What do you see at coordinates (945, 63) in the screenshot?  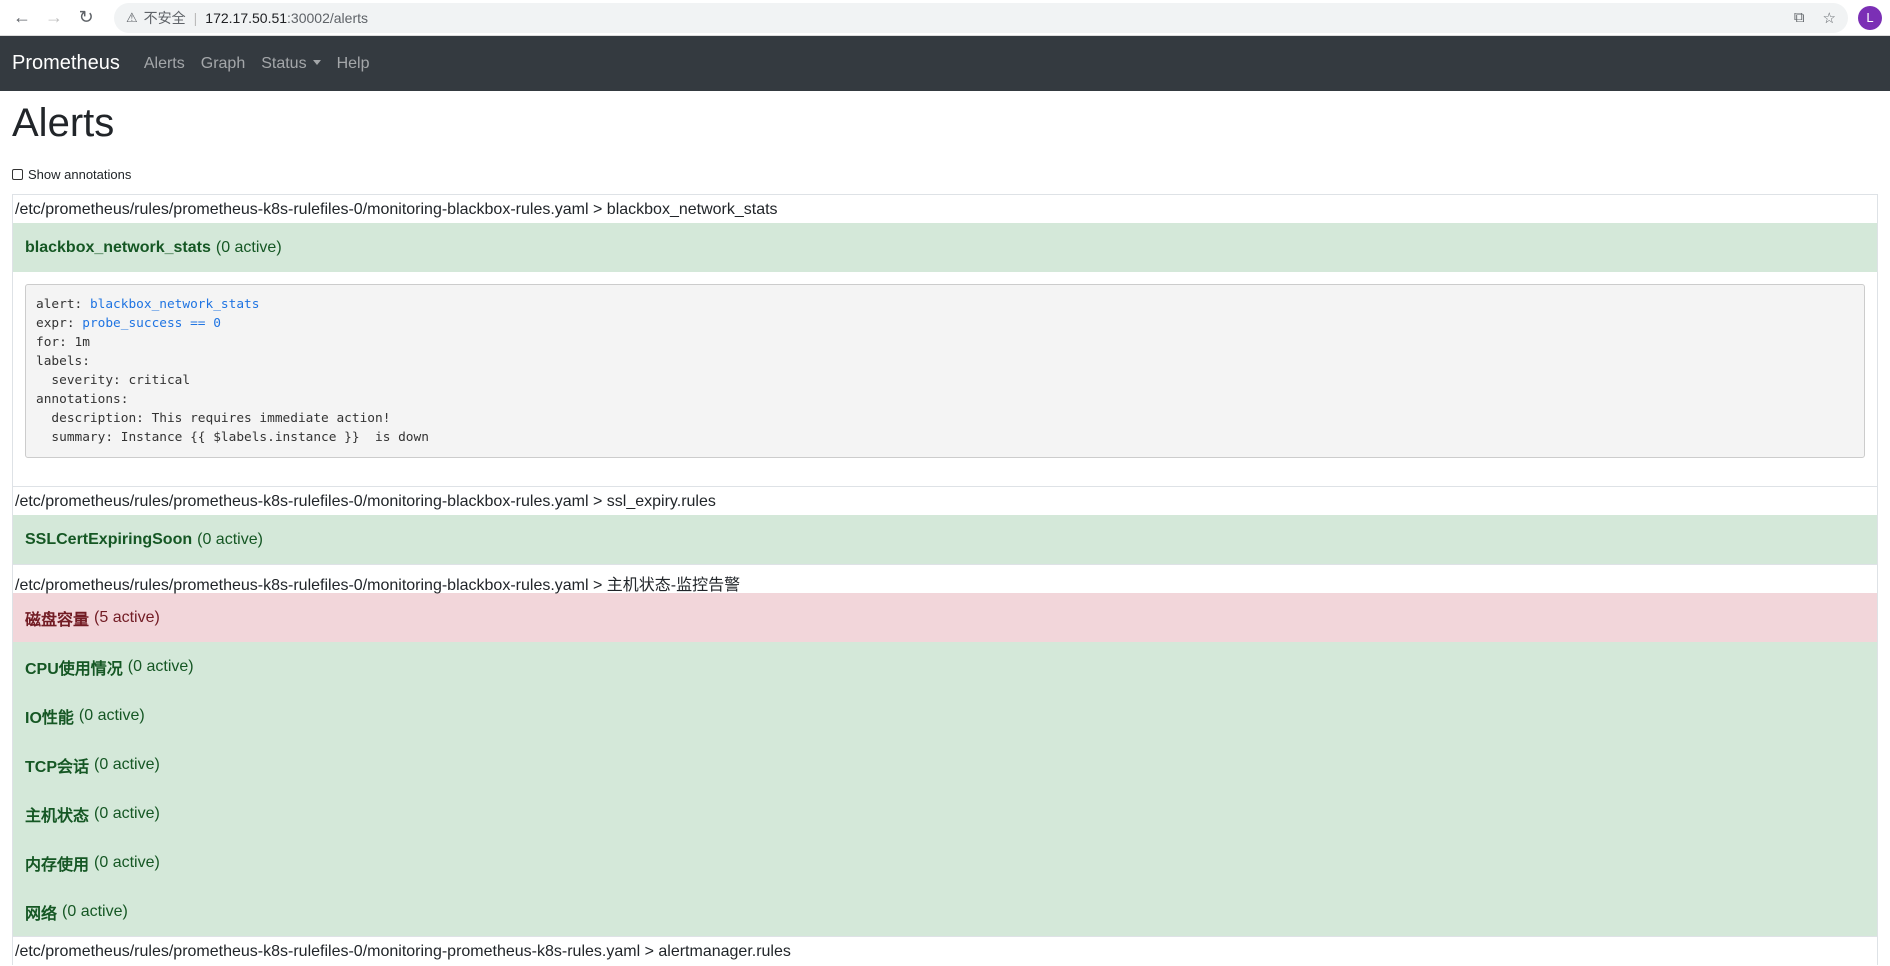 I see `top-navbar: Prometheus Alerts Graph Status Help` at bounding box center [945, 63].